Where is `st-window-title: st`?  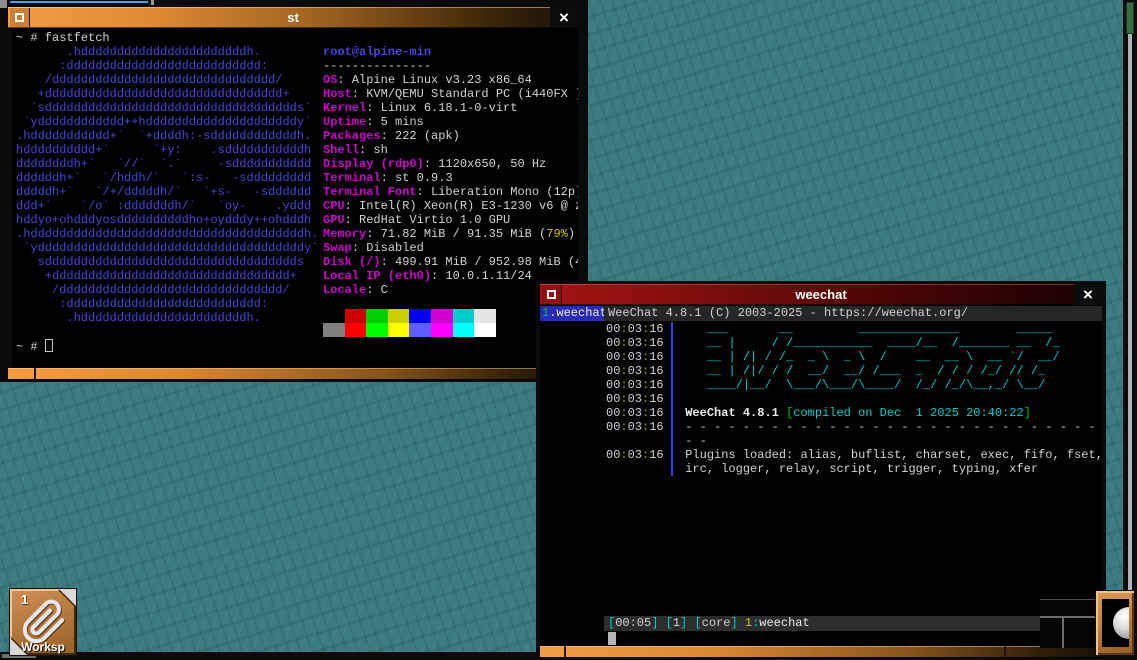
st-window-title: st is located at coordinates (293, 17).